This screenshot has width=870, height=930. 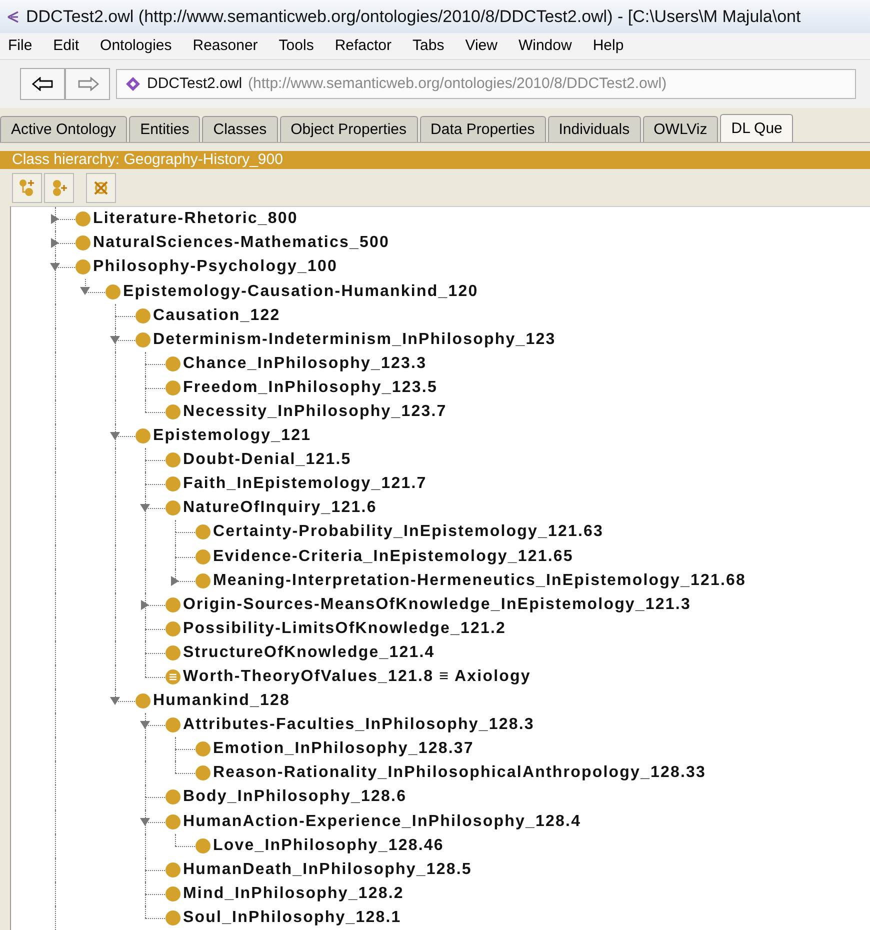 I want to click on class-name: HumanAction-Experience_InPhilosophy_128.4, so click(x=382, y=821).